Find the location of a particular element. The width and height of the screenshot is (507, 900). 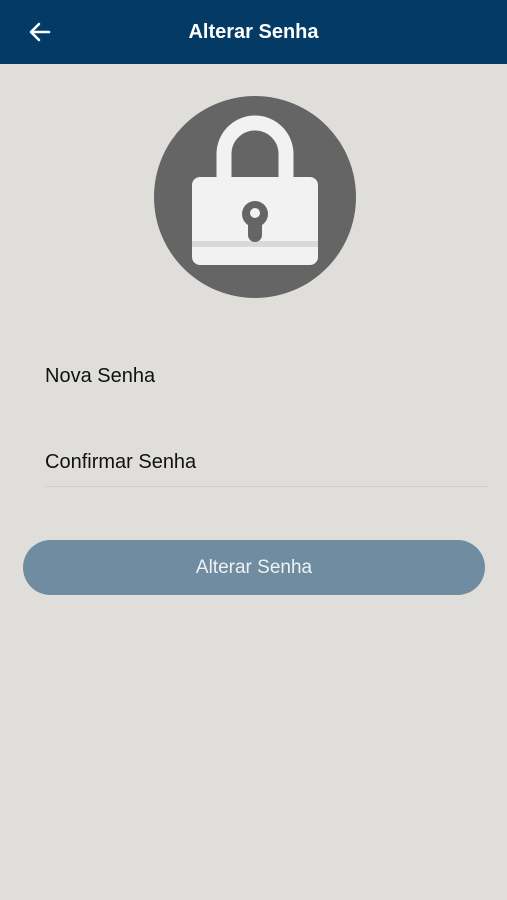

confirm-password-underline is located at coordinates (266, 486).